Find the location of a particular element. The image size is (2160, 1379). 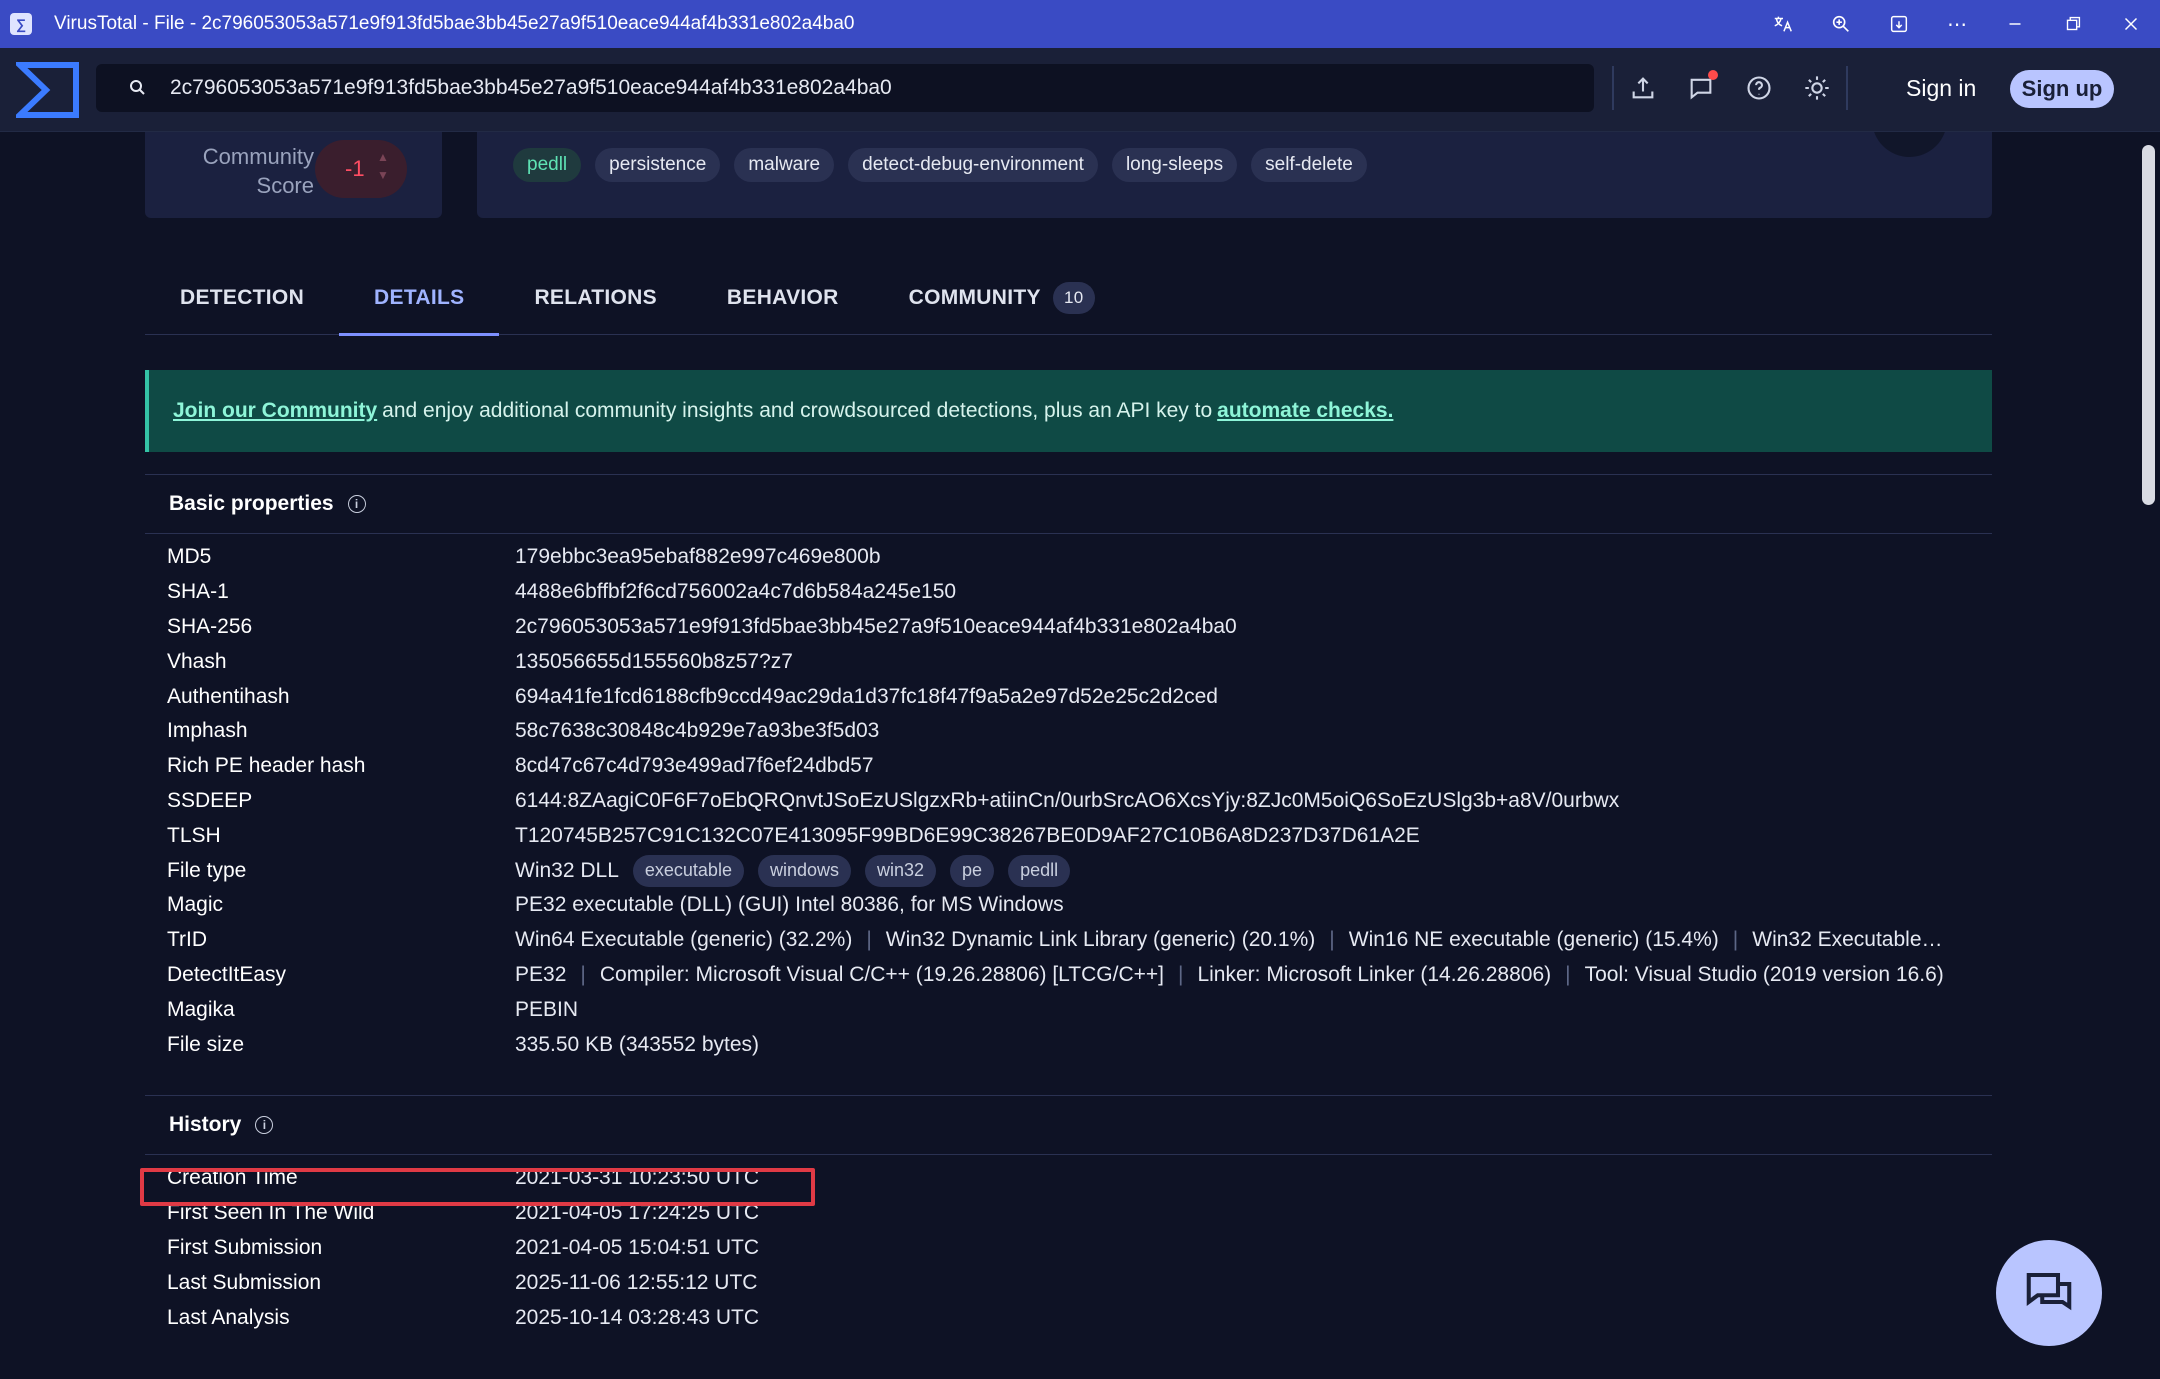

zoom-icon is located at coordinates (1841, 24).